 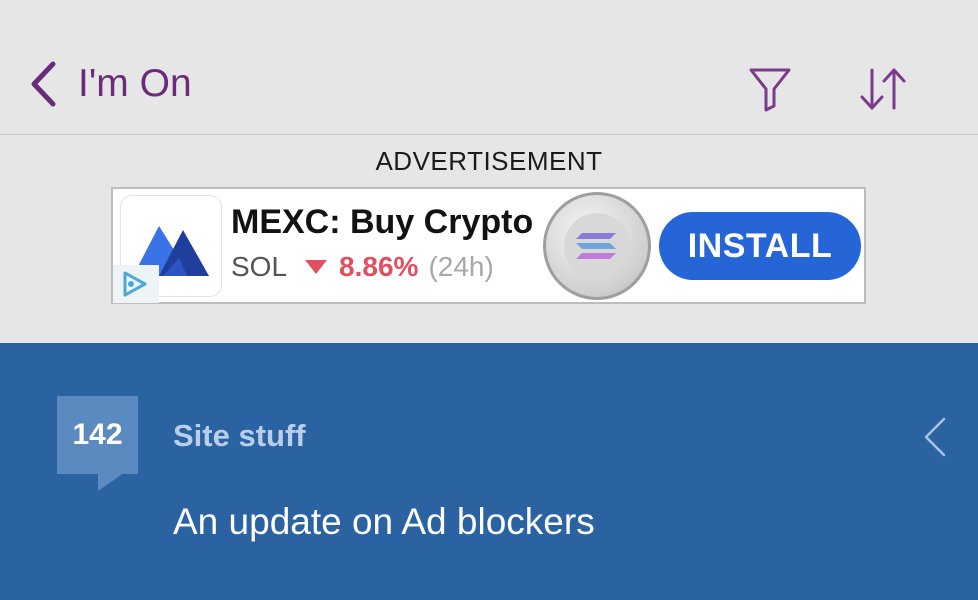 What do you see at coordinates (316, 267) in the screenshot?
I see `down-arrow-icon` at bounding box center [316, 267].